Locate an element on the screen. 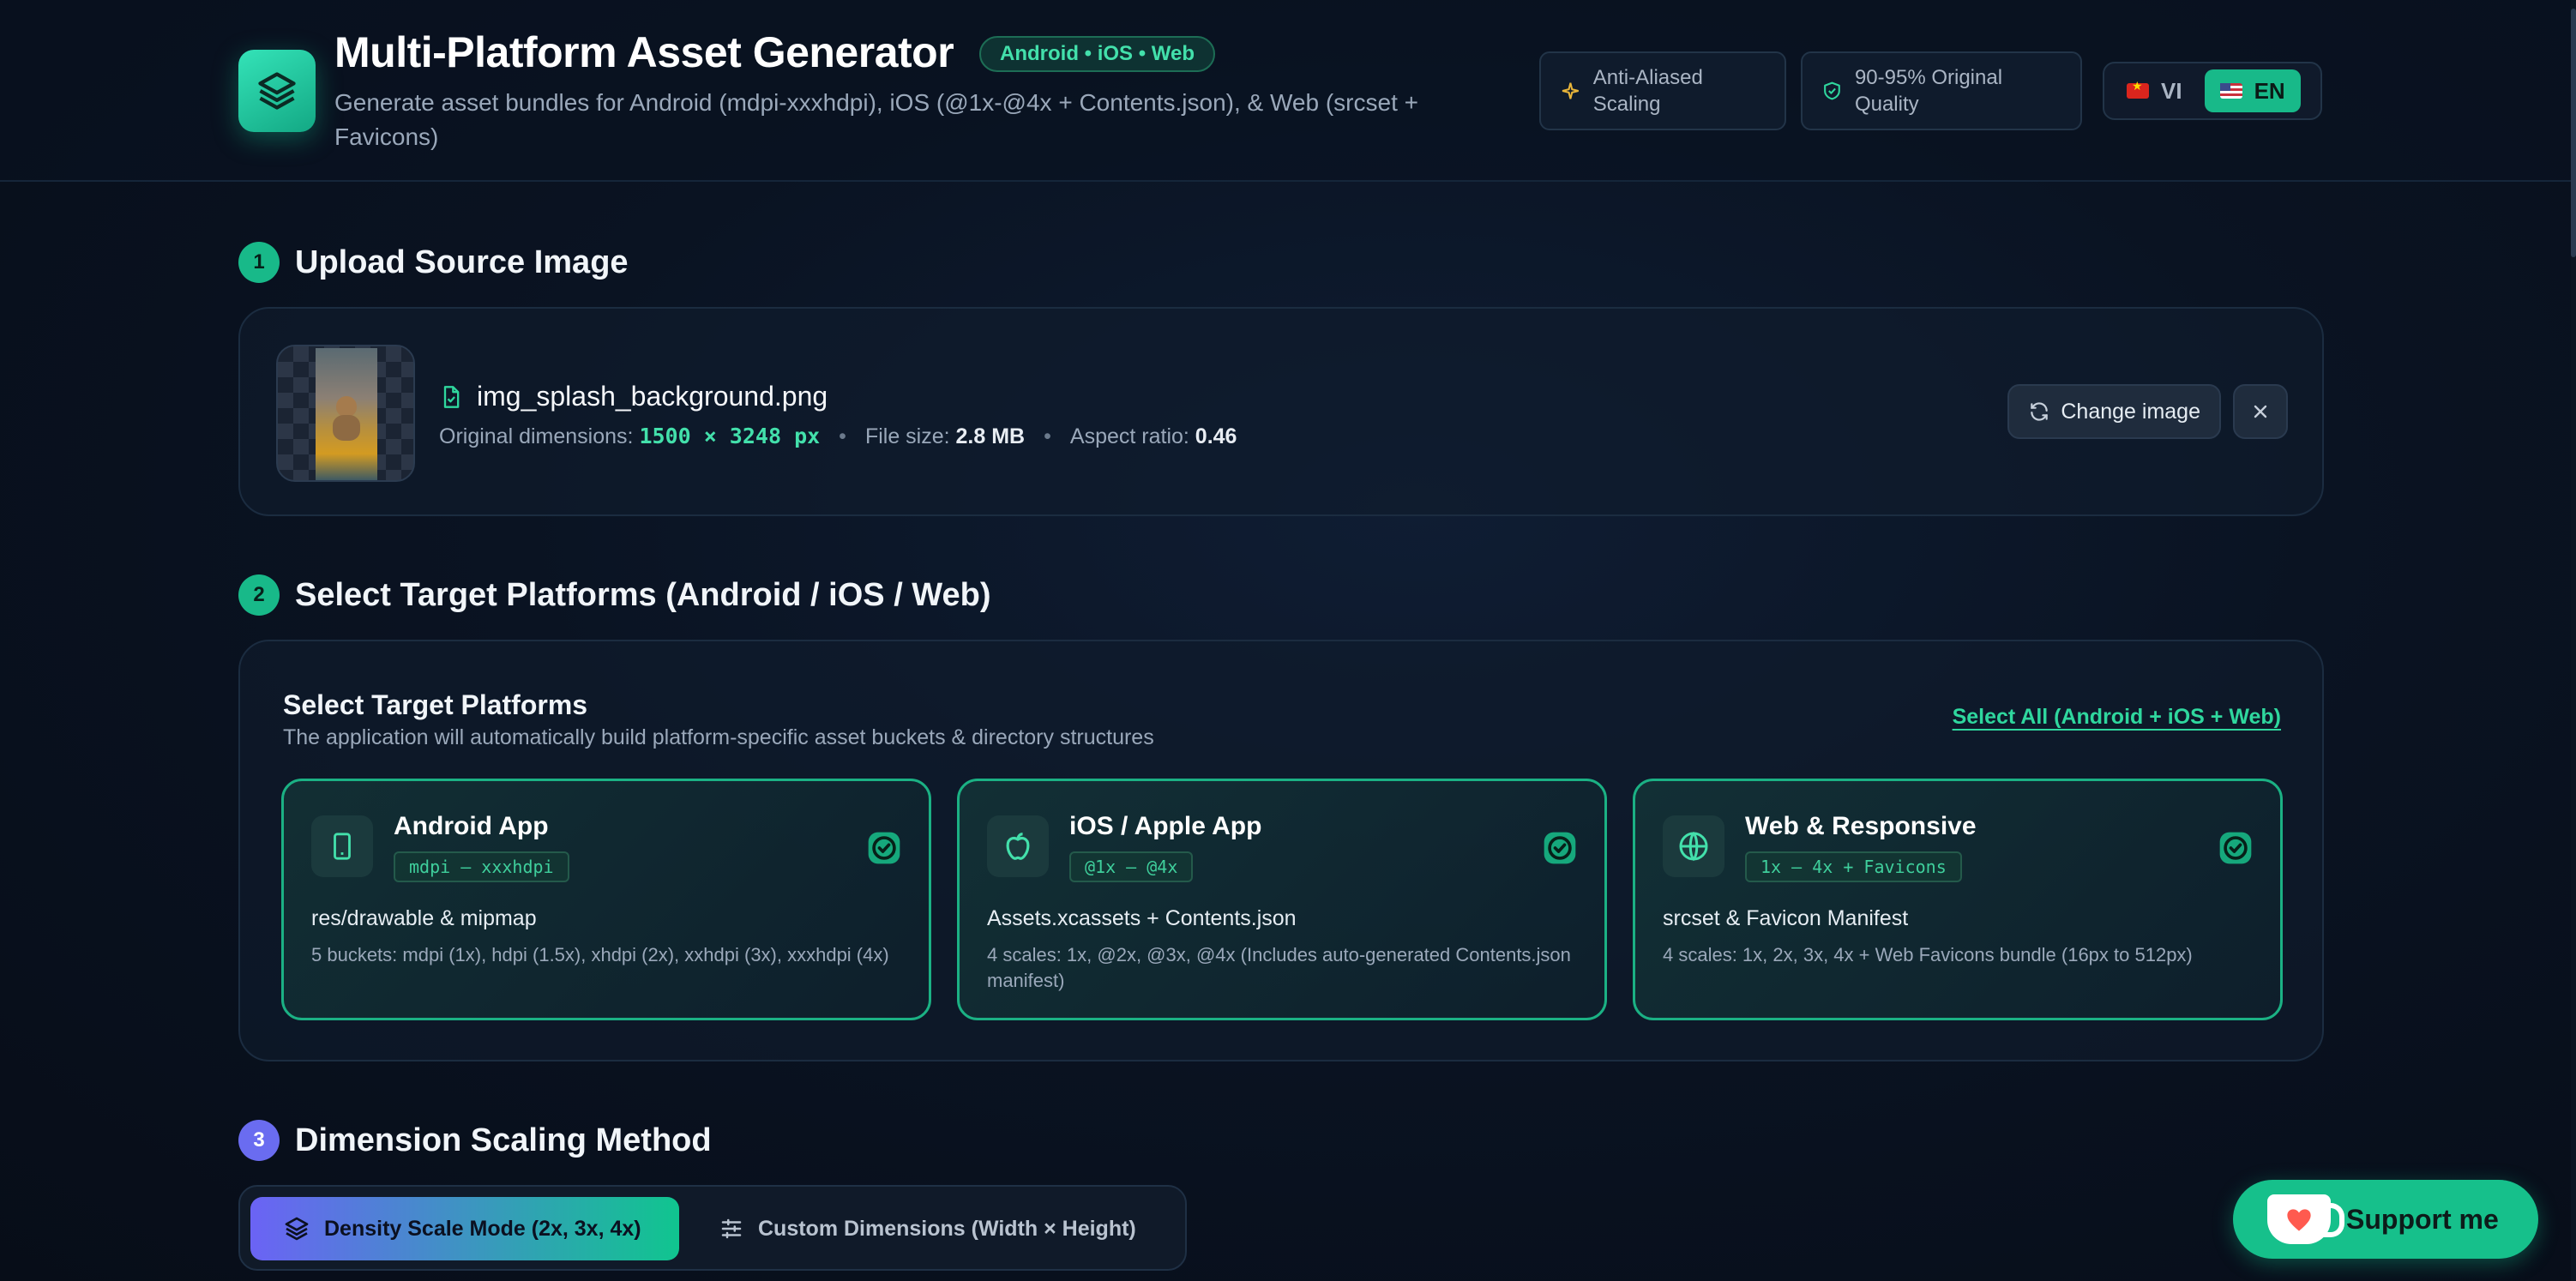  close-icon is located at coordinates (2261, 411).